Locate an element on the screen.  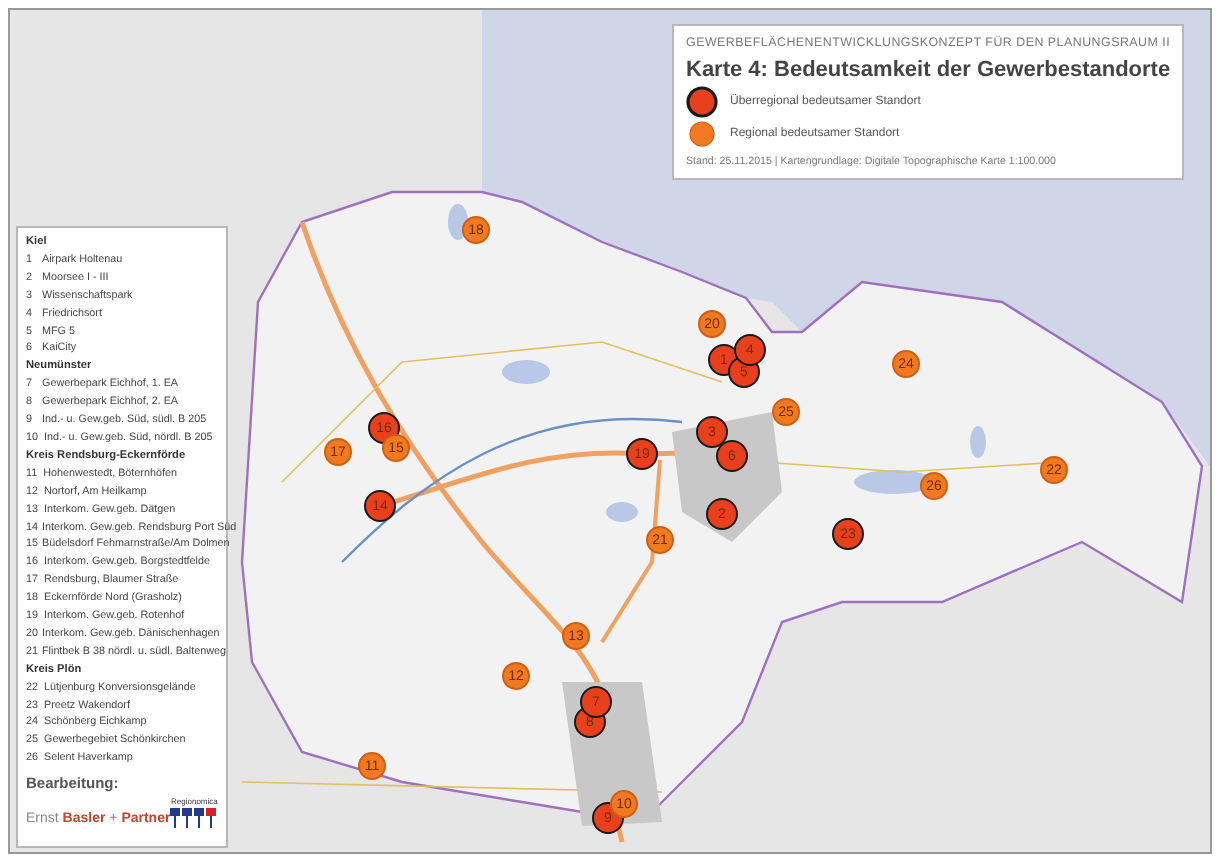
map-title: Karte 4: Bedeutsamkeit der Gewerbestandorte is located at coordinates (928, 70).